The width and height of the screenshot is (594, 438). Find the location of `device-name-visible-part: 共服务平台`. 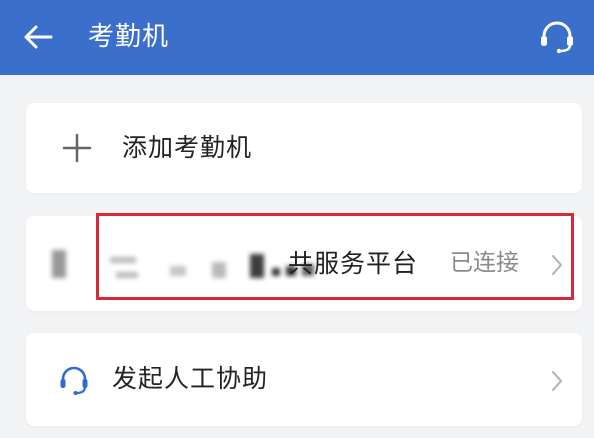

device-name-visible-part: 共服务平台 is located at coordinates (352, 263).